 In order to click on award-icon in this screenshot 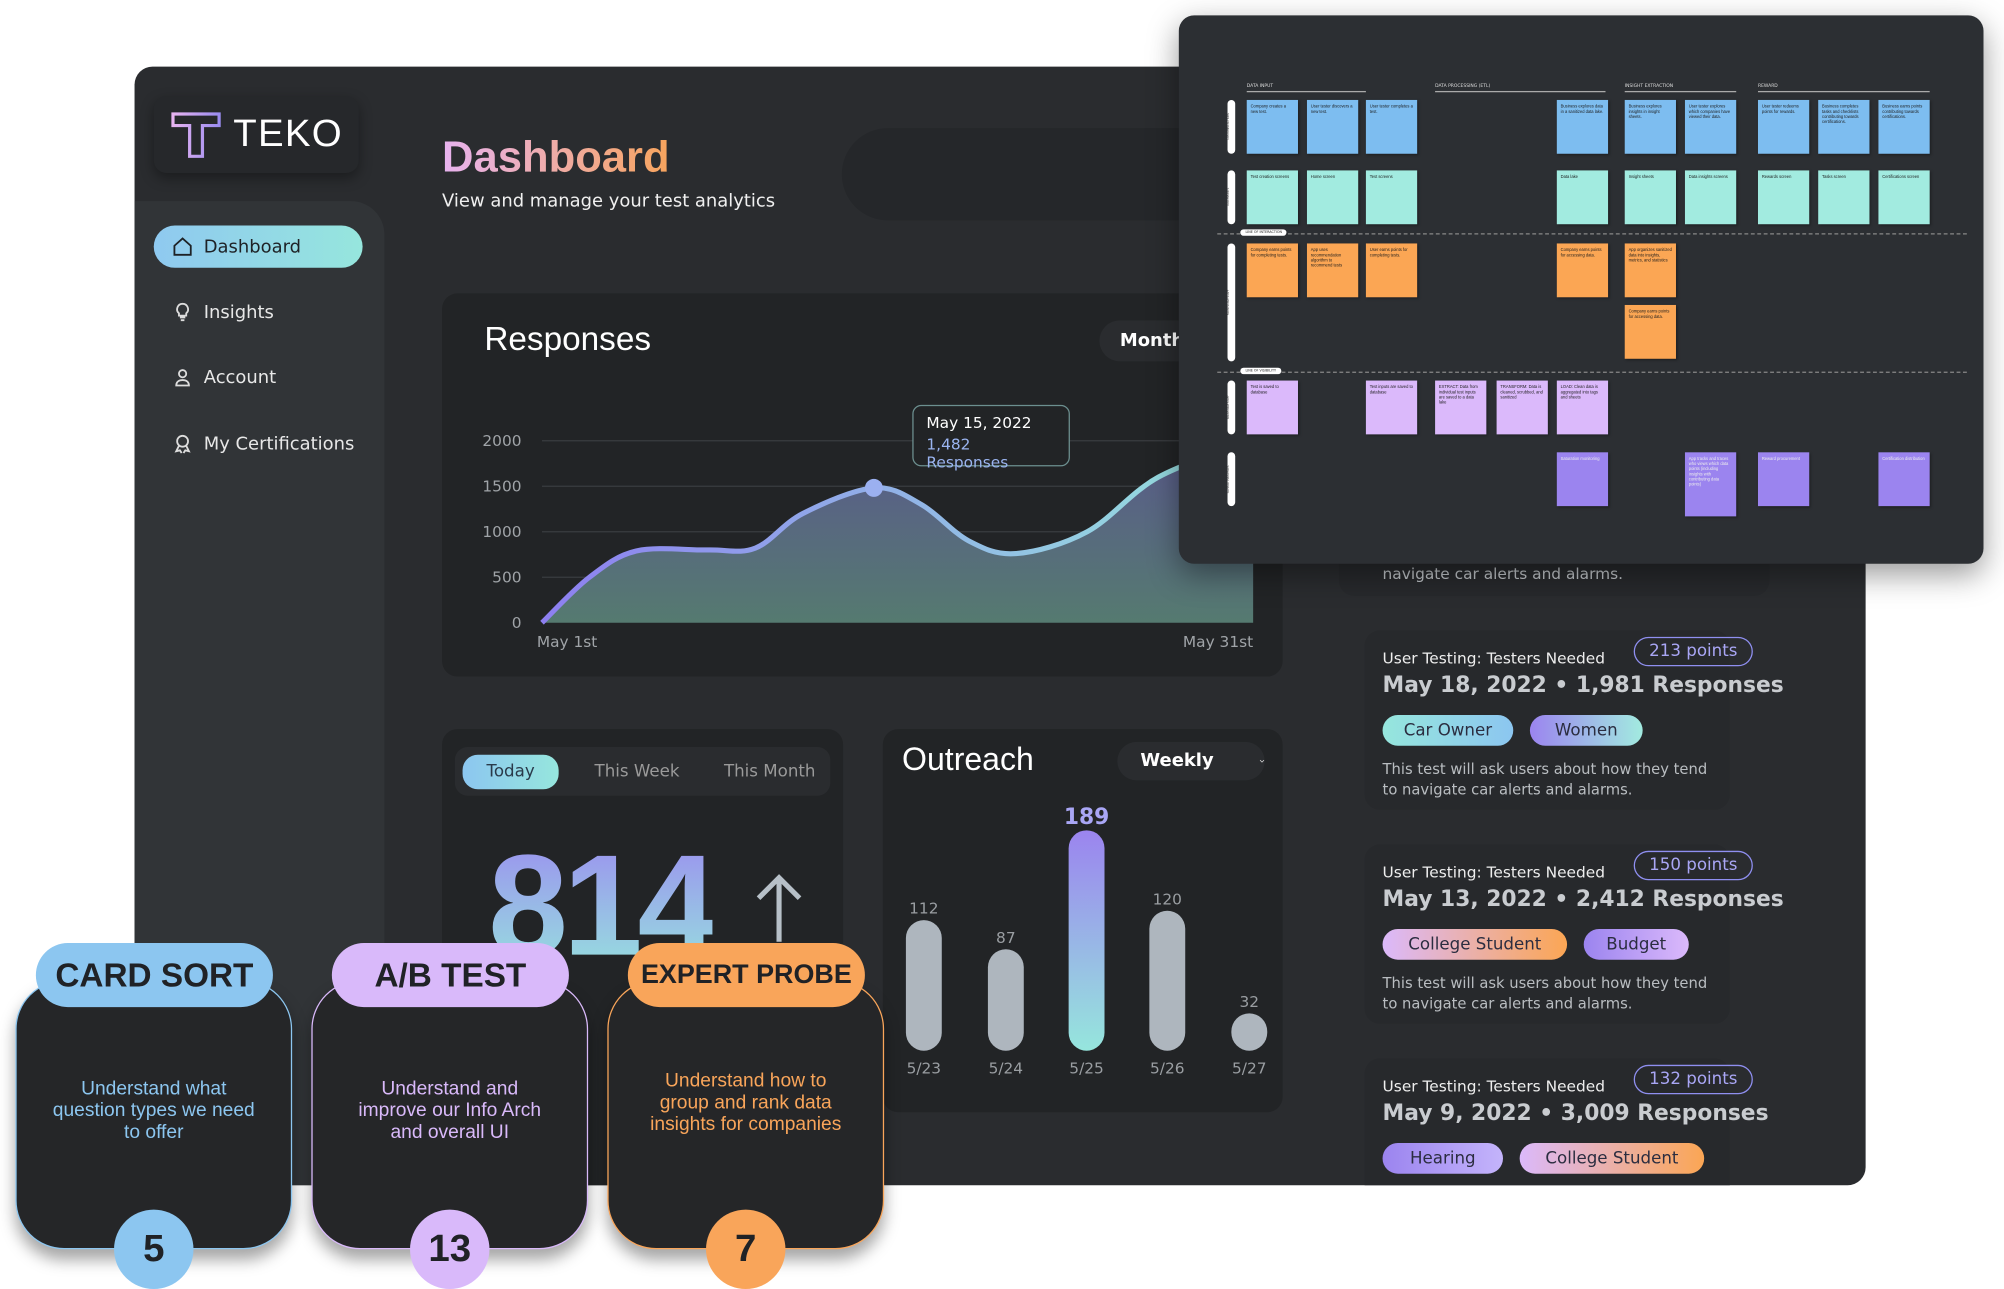, I will do `click(183, 444)`.